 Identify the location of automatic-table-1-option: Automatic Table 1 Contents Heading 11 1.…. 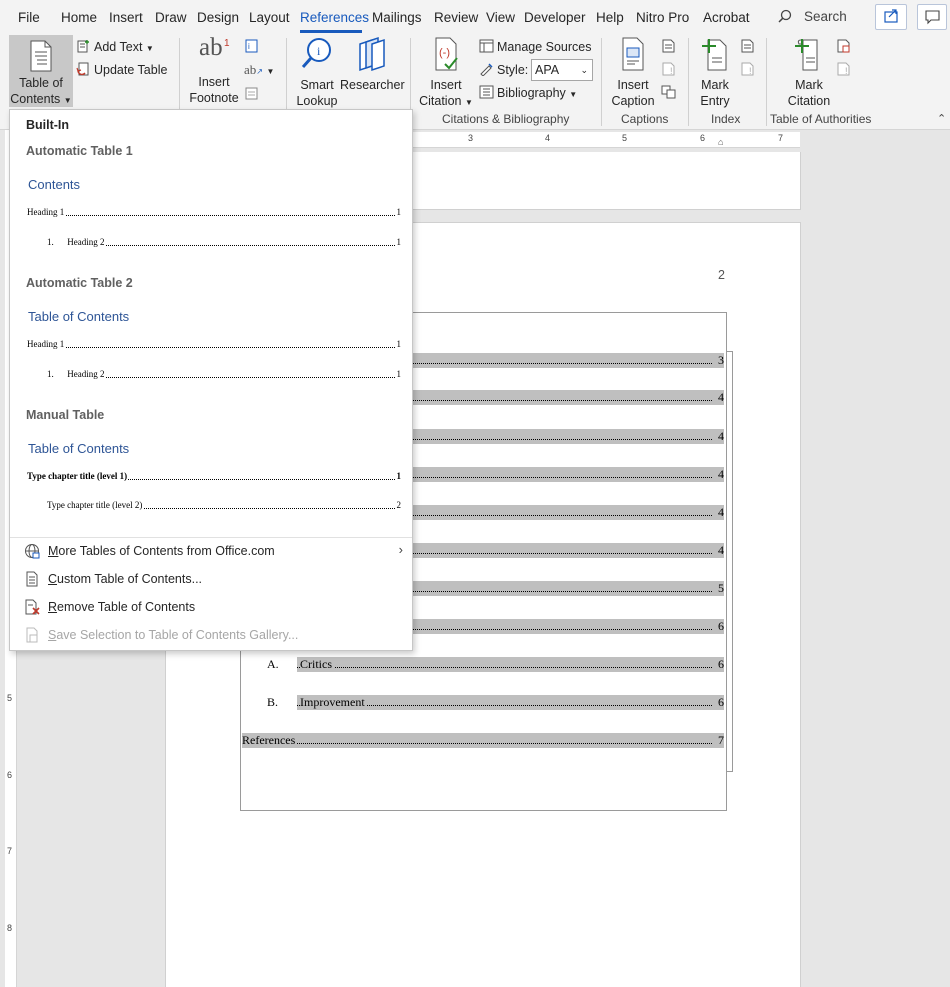
(211, 195).